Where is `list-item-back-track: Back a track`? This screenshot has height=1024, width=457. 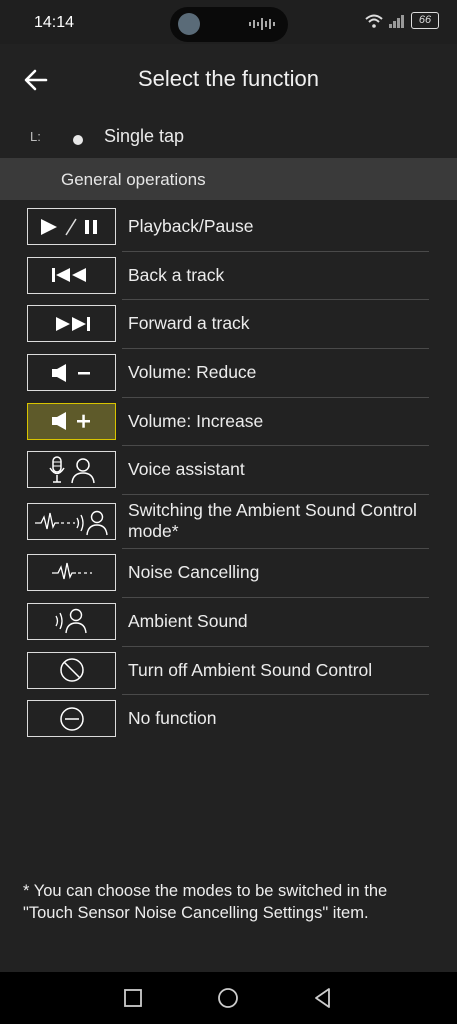 list-item-back-track: Back a track is located at coordinates (228, 276).